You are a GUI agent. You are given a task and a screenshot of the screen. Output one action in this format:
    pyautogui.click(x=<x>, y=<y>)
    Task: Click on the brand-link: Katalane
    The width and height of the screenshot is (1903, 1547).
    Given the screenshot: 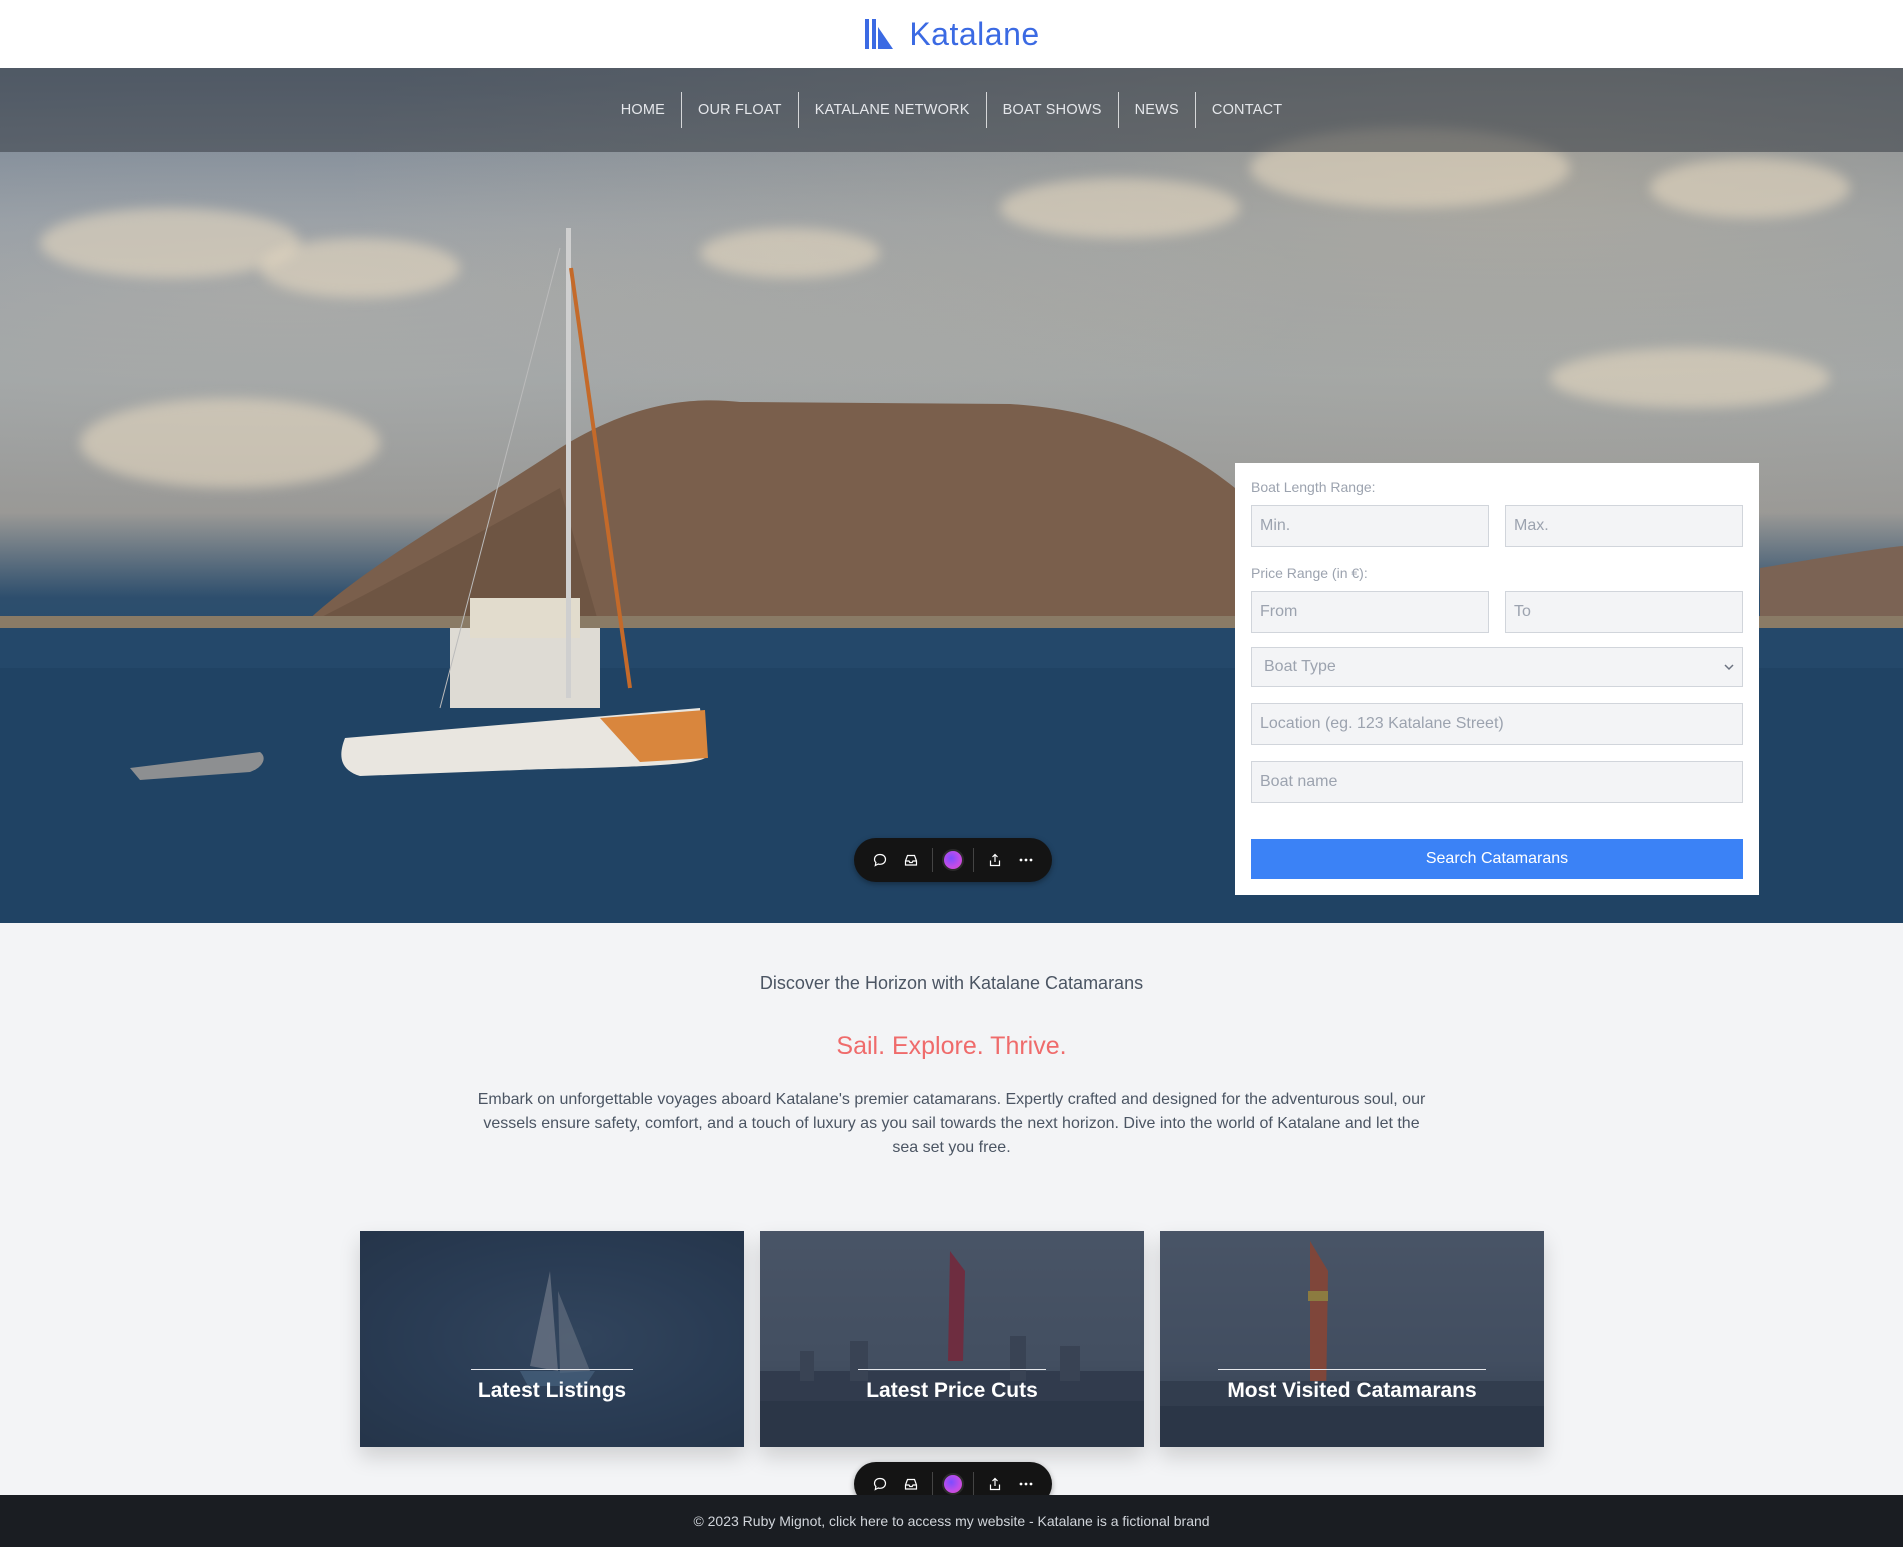 What is the action you would take?
    pyautogui.click(x=951, y=34)
    